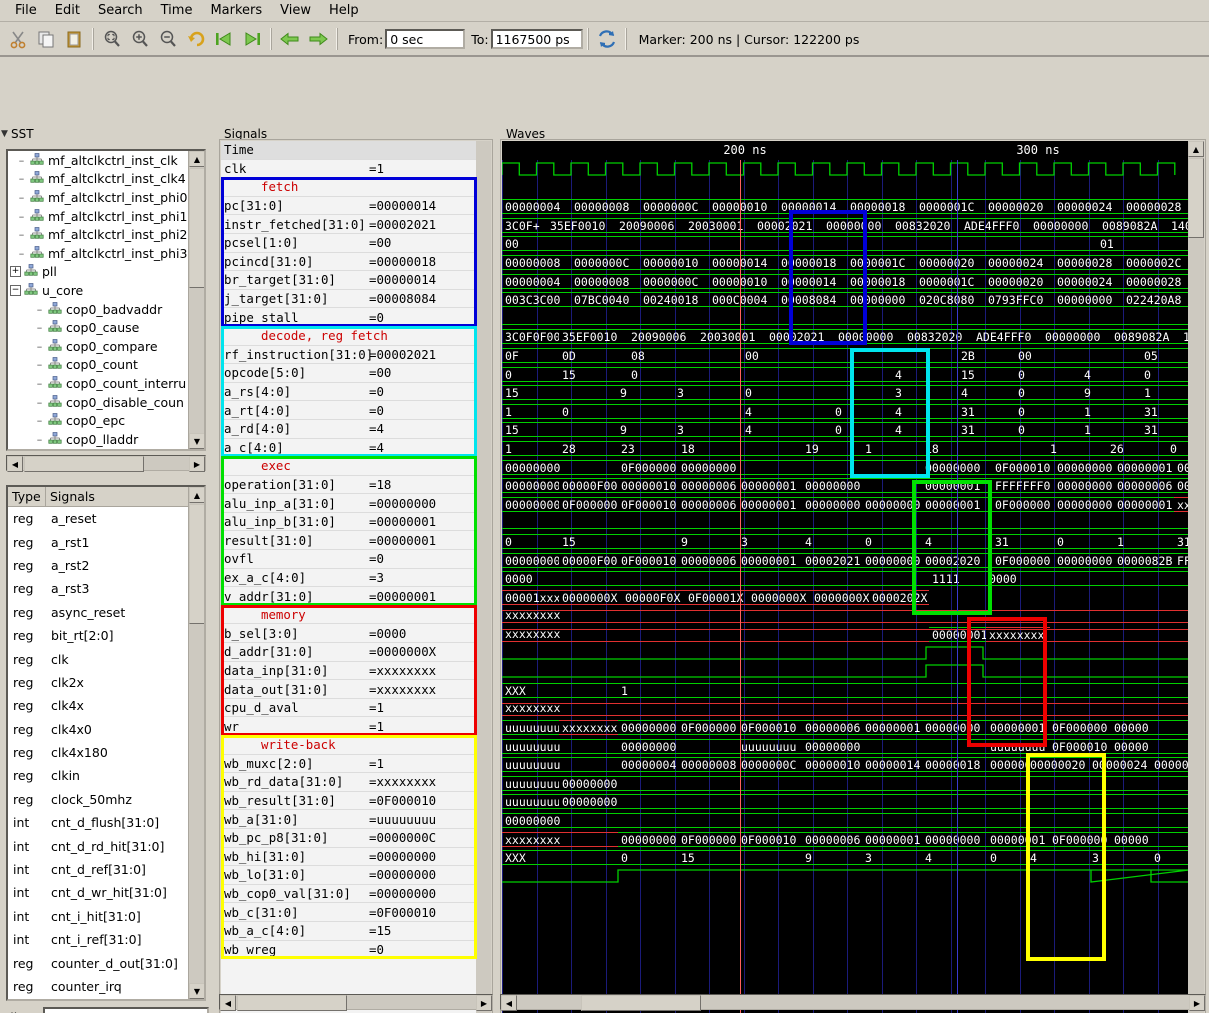 The image size is (1209, 1013). Describe the element at coordinates (196, 159) in the screenshot. I see `sst-tree-scroll-up: ▲` at that location.